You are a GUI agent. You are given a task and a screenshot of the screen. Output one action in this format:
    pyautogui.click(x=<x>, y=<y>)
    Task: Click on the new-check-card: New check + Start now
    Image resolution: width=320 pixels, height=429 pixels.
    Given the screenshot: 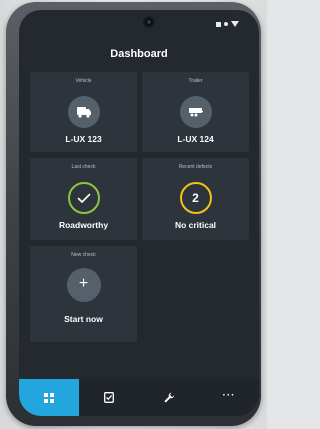 What is the action you would take?
    pyautogui.click(x=83, y=294)
    